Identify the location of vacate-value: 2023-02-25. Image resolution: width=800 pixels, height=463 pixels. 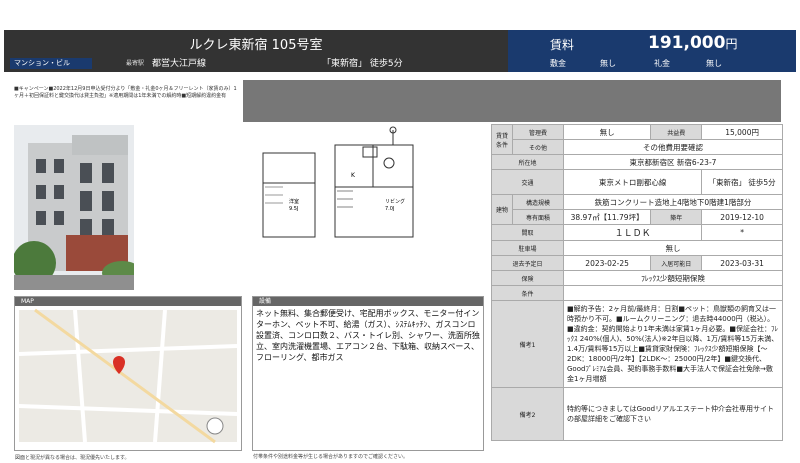
(607, 263).